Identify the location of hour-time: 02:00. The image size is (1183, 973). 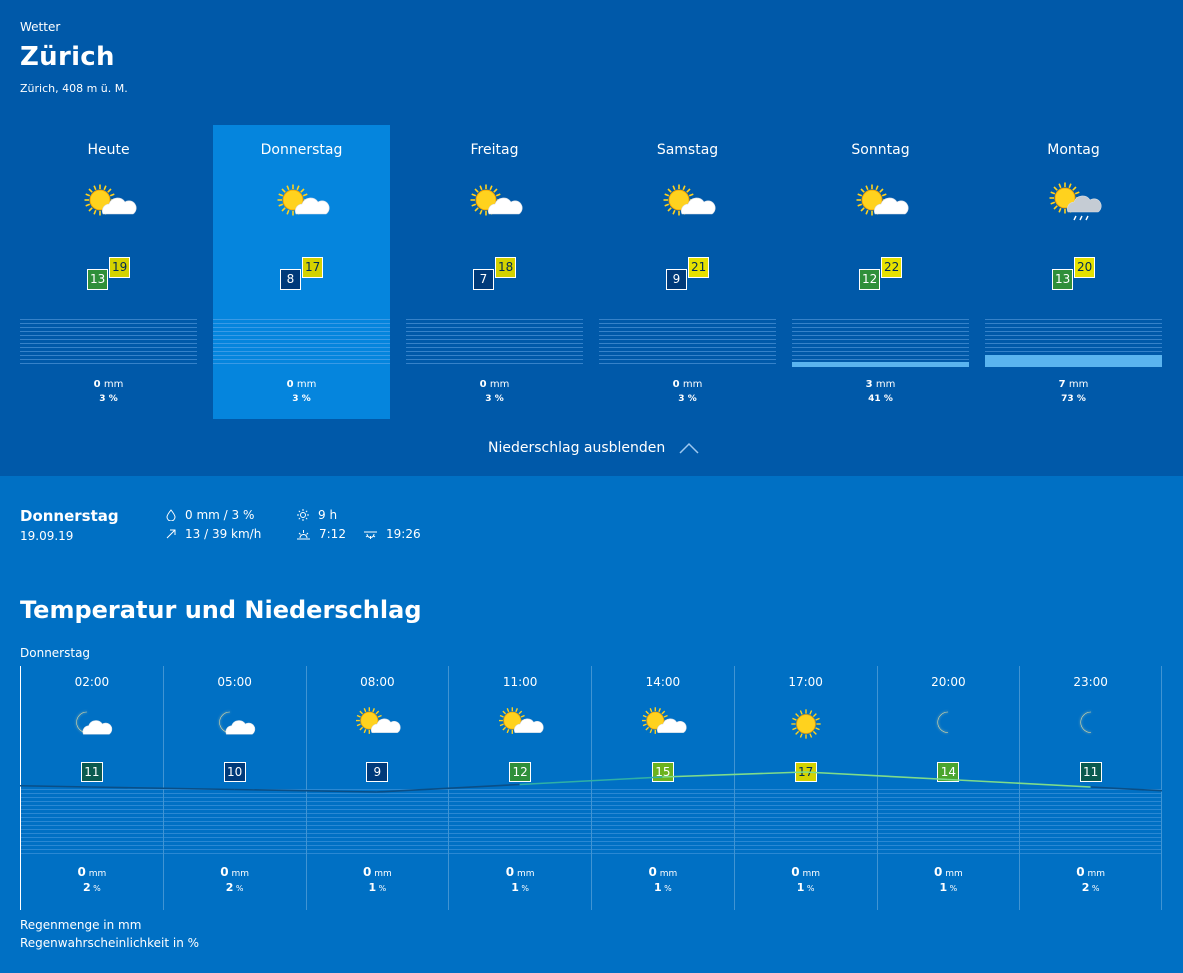
(92, 682).